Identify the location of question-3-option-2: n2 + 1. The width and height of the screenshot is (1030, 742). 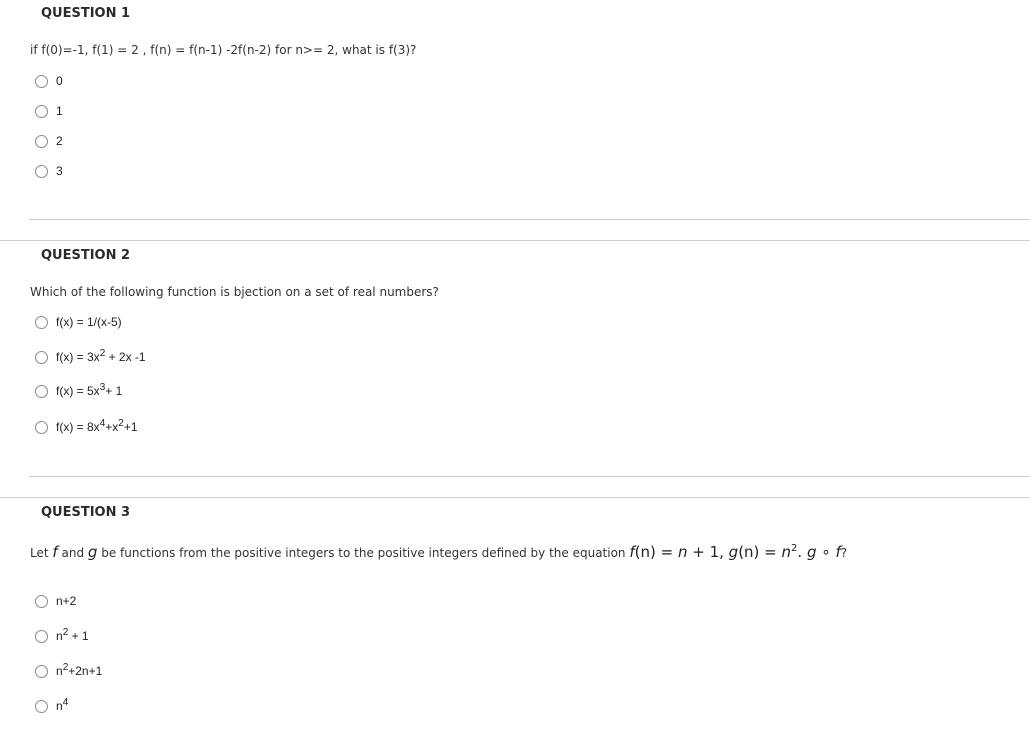
(62, 636).